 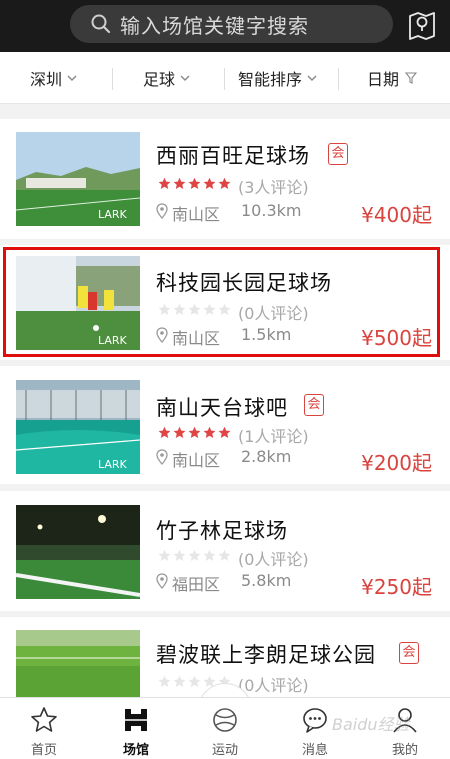 I want to click on venue-distance: 2.8km, so click(x=266, y=456).